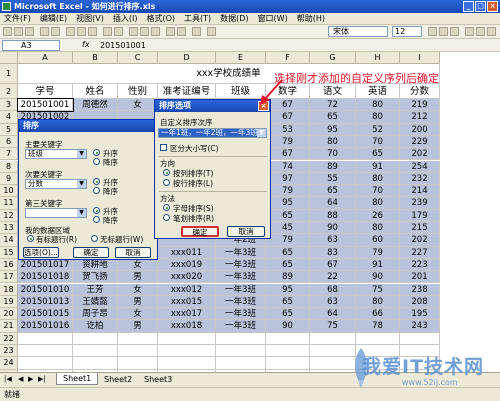 Image resolution: width=500 pixels, height=401 pixels. What do you see at coordinates (95, 314) in the screenshot?
I see `table-cell: 周子昂` at bounding box center [95, 314].